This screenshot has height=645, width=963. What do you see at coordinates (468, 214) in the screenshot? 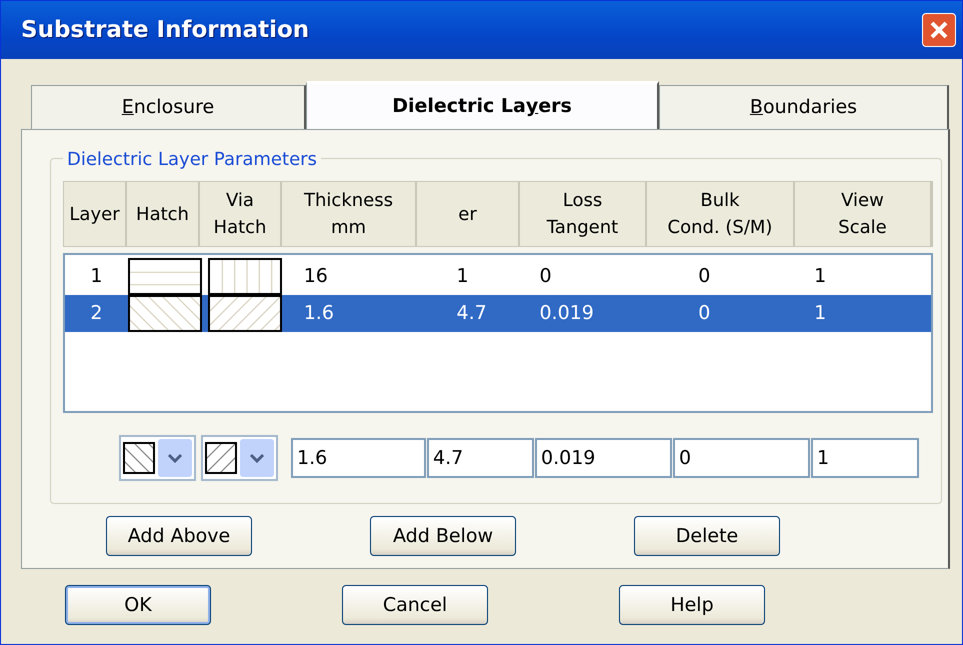
I see `column-header: er` at bounding box center [468, 214].